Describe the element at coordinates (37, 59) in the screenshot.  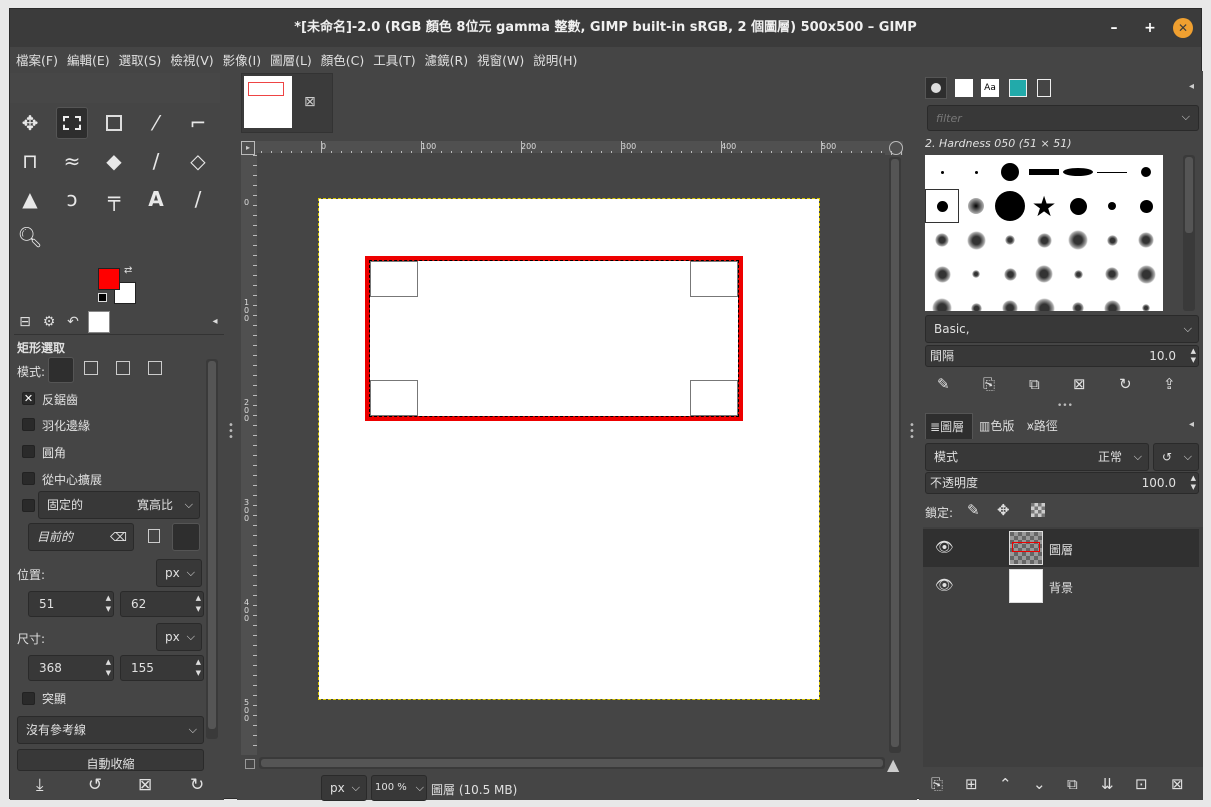
I see `menu-file: 檔案(F)` at that location.